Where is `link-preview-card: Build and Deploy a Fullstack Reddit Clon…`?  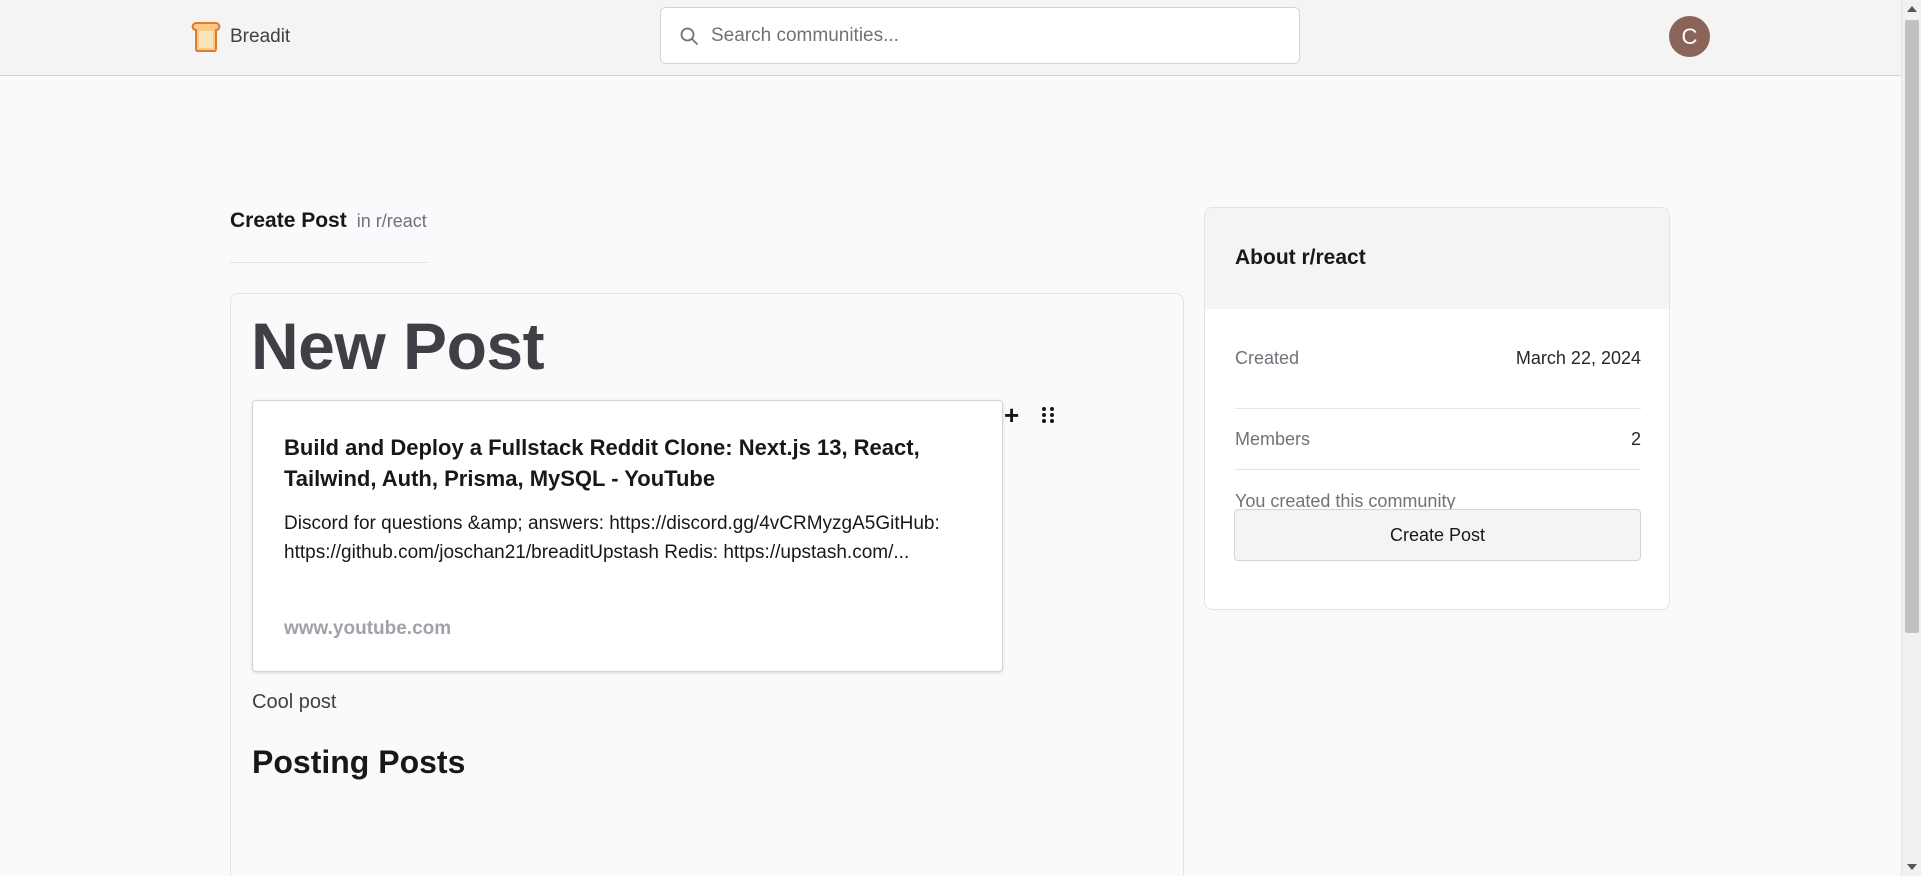 link-preview-card: Build and Deploy a Fullstack Reddit Clon… is located at coordinates (627, 536).